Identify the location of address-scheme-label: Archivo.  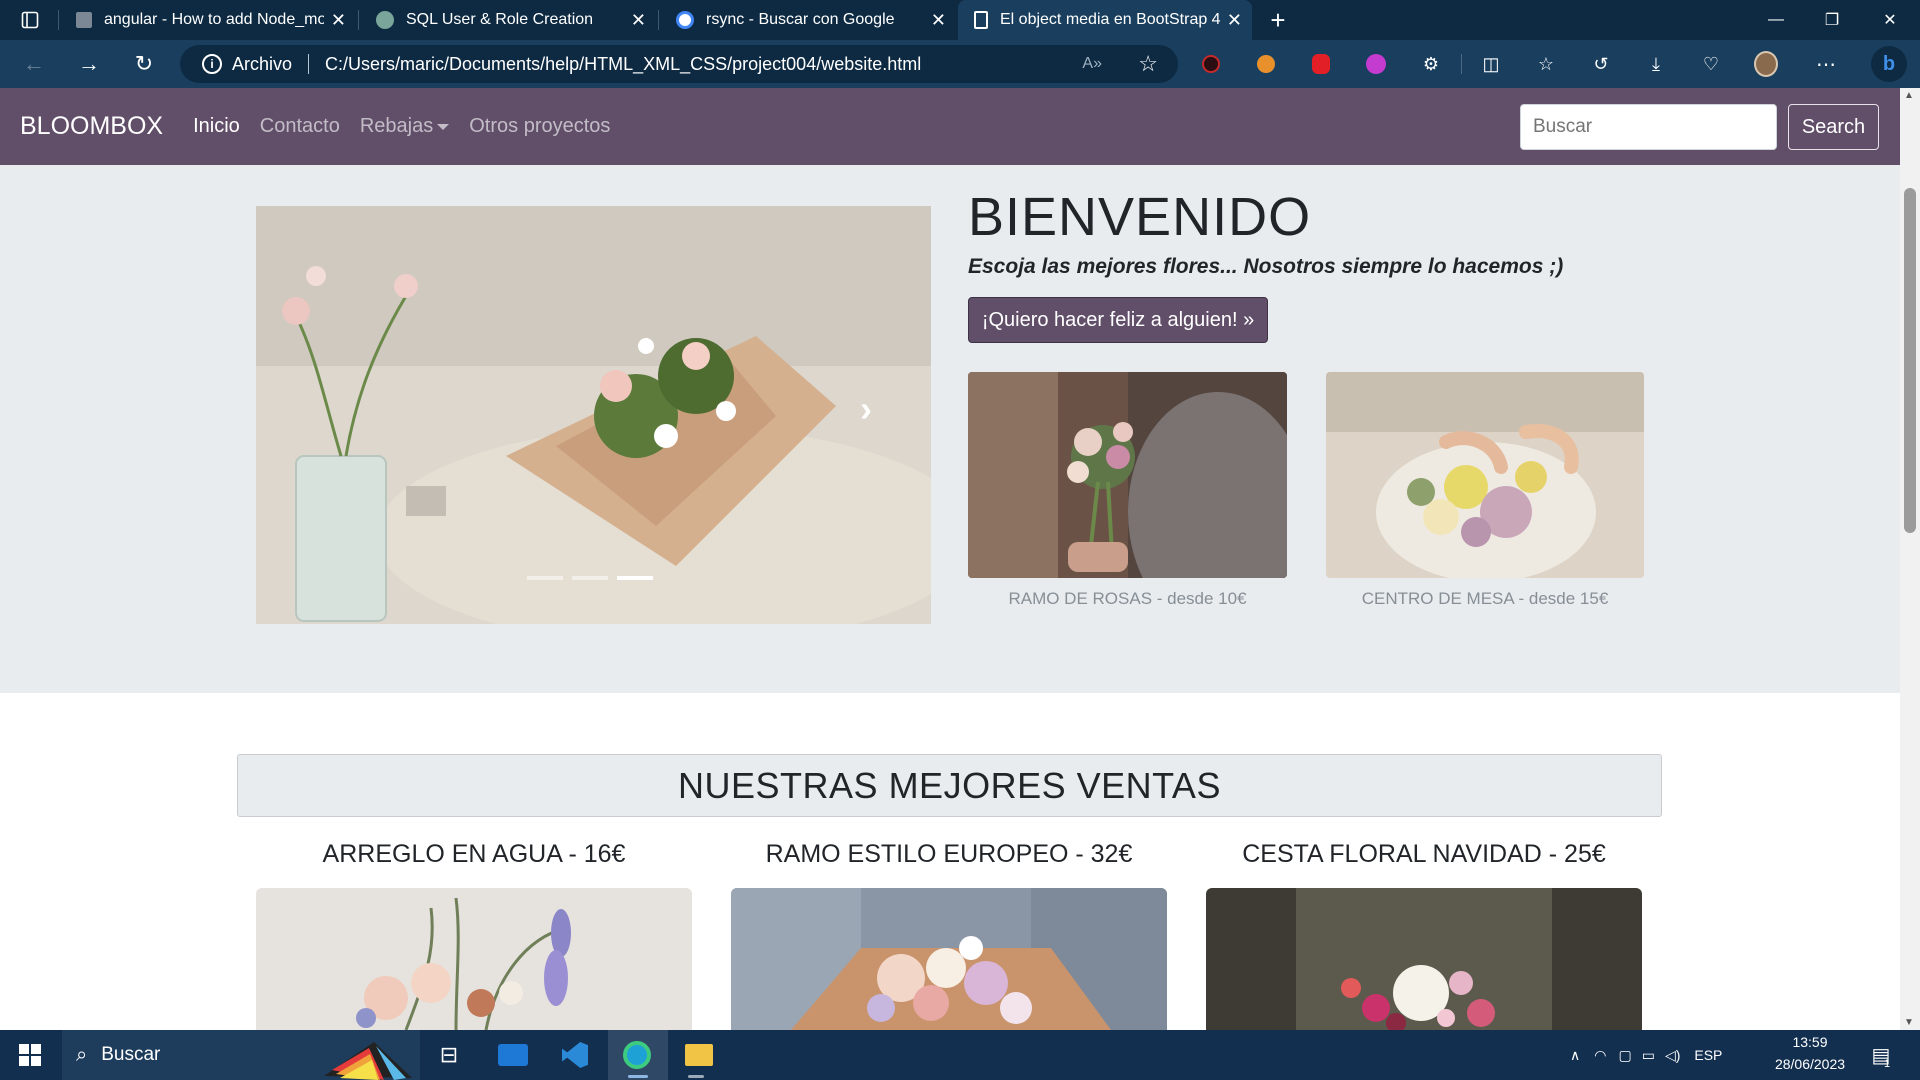
(262, 63).